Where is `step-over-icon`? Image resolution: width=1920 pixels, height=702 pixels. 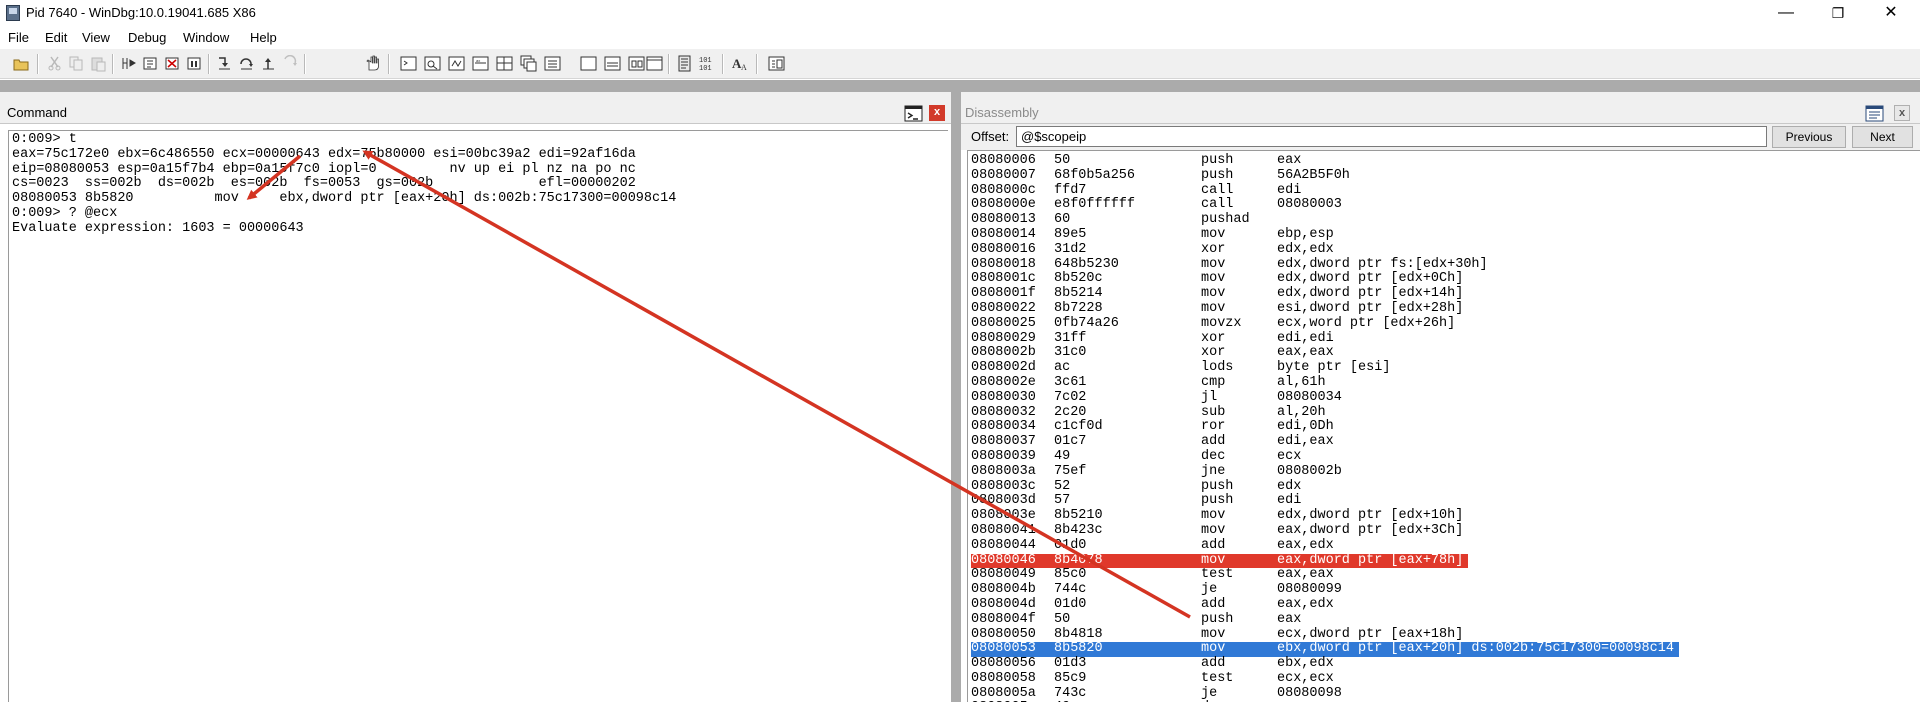 step-over-icon is located at coordinates (246, 63).